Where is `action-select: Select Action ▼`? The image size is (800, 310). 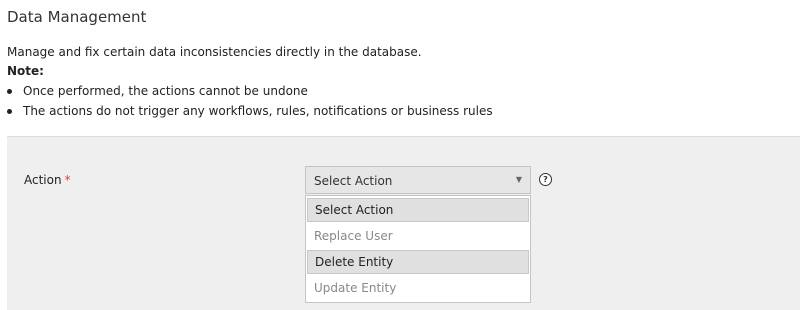 action-select: Select Action ▼ is located at coordinates (418, 180).